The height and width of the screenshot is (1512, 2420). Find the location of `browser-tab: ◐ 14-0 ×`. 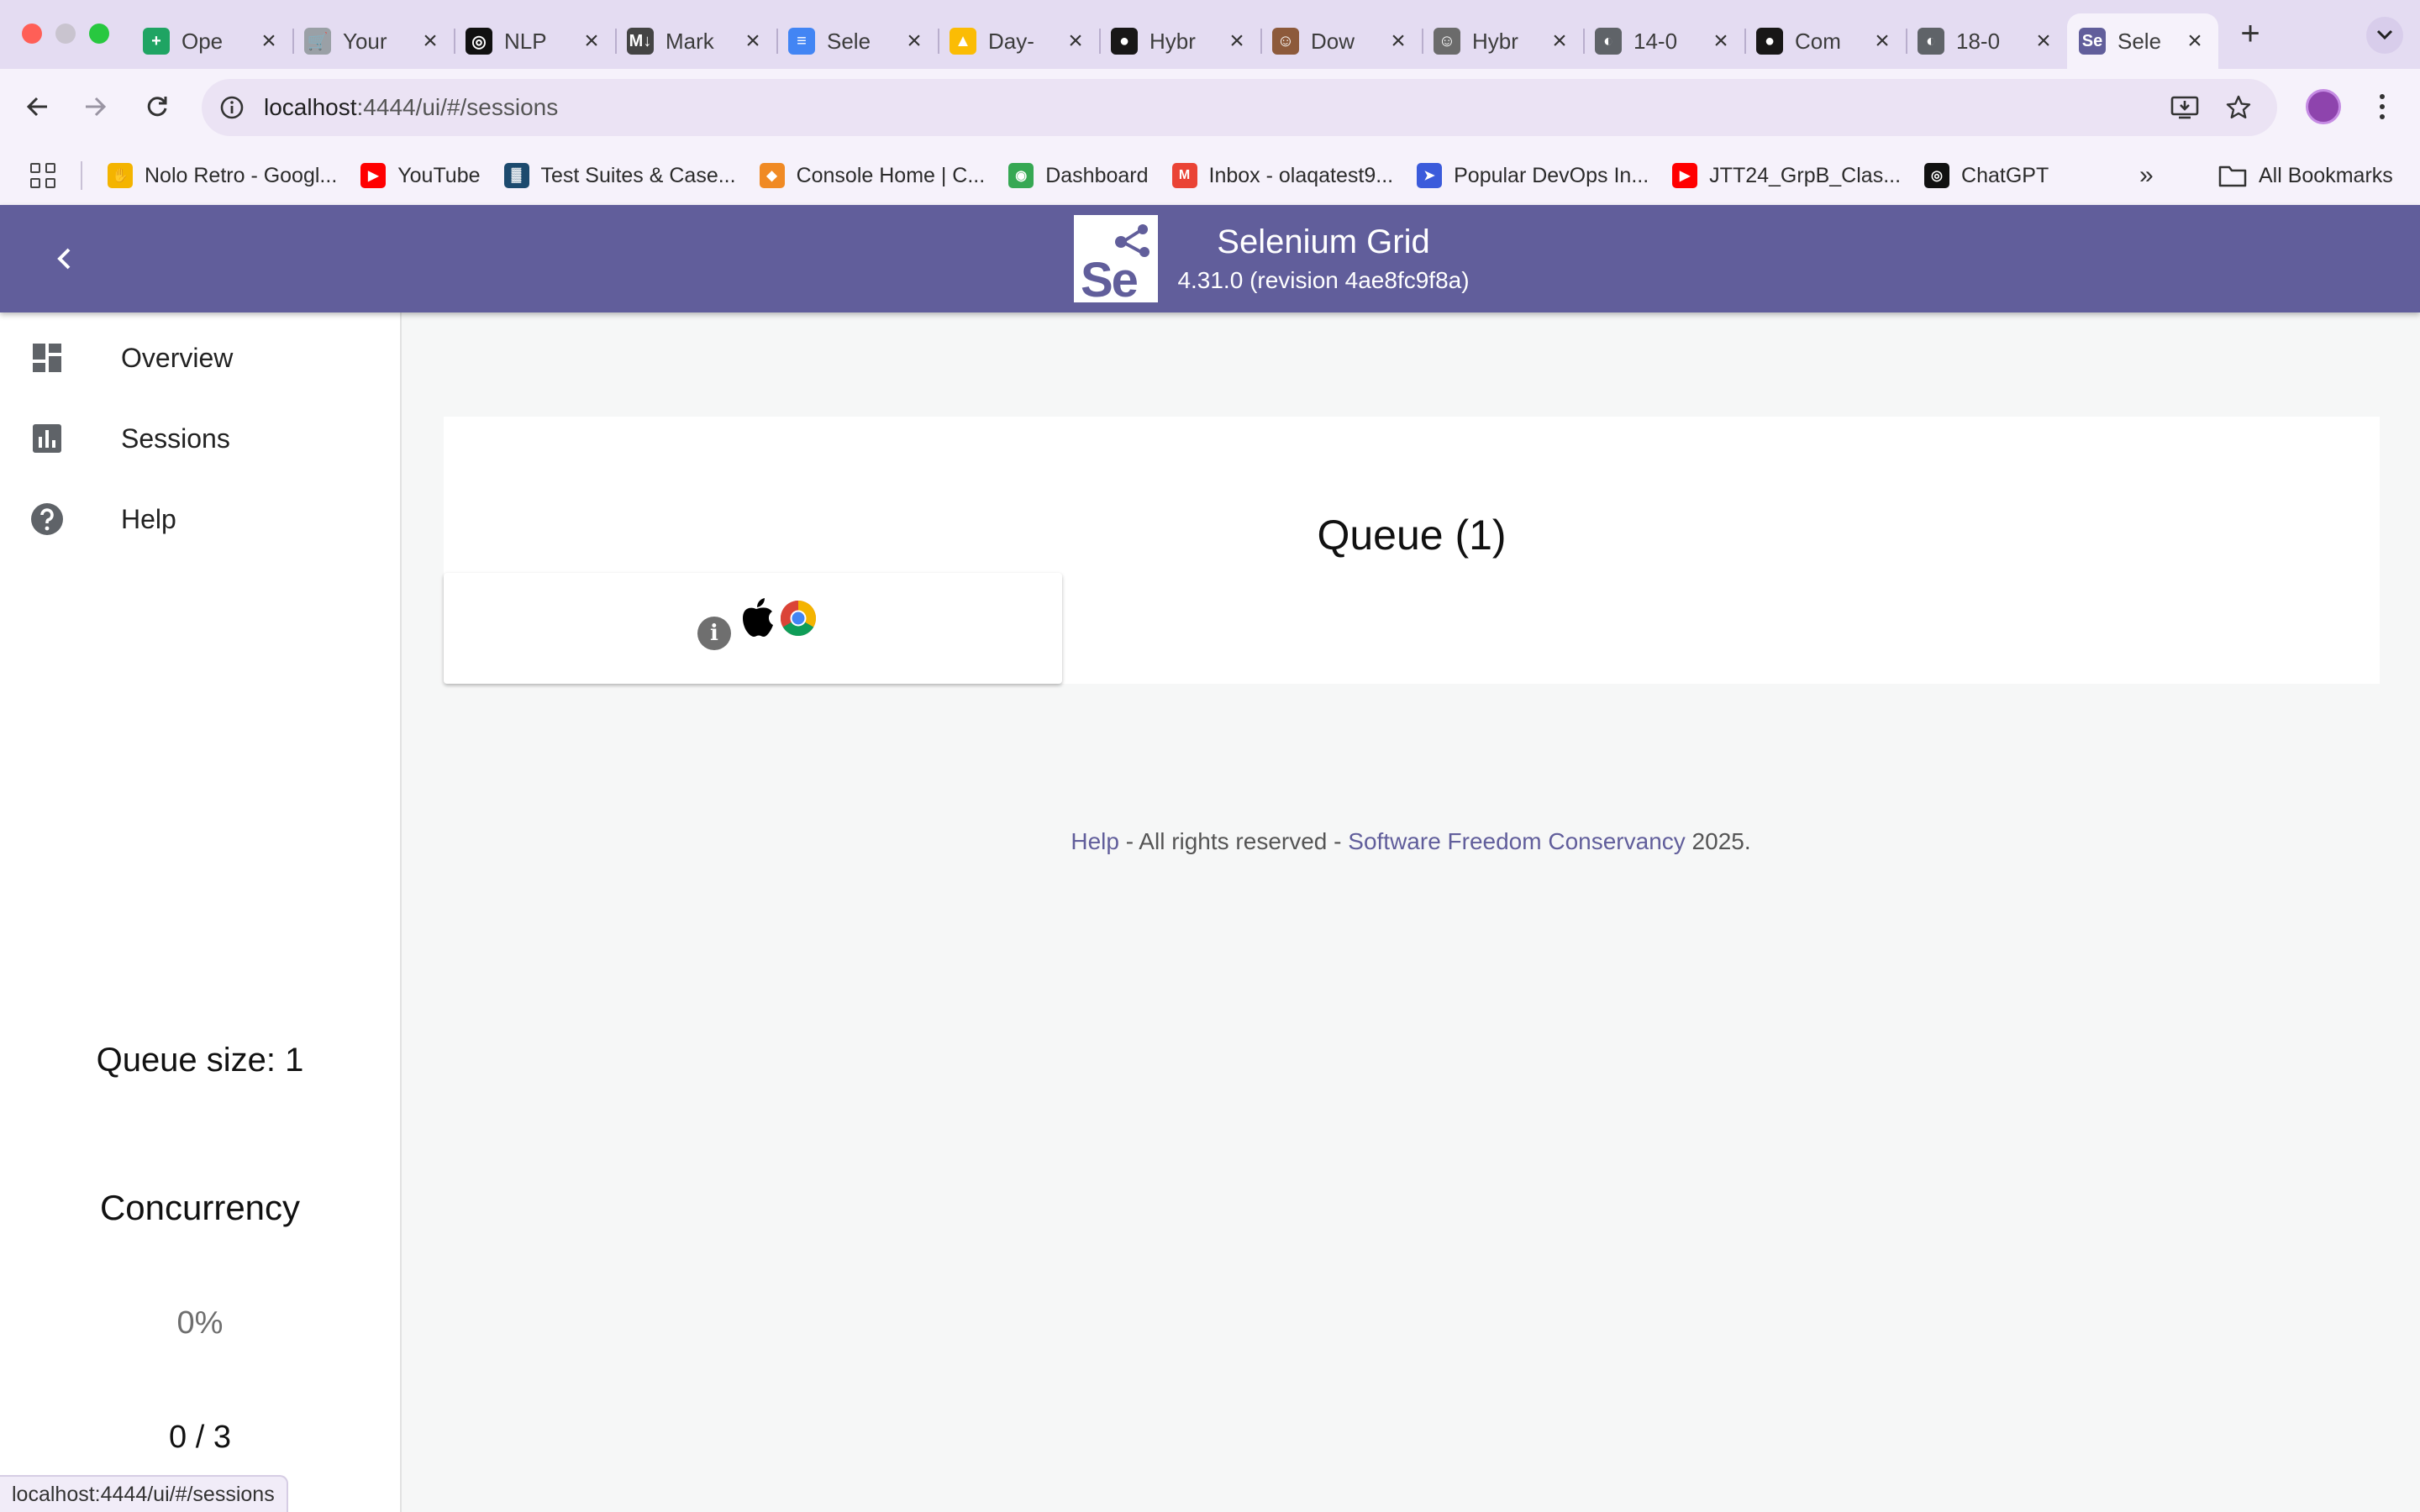

browser-tab: ◐ 14-0 × is located at coordinates (1663, 41).